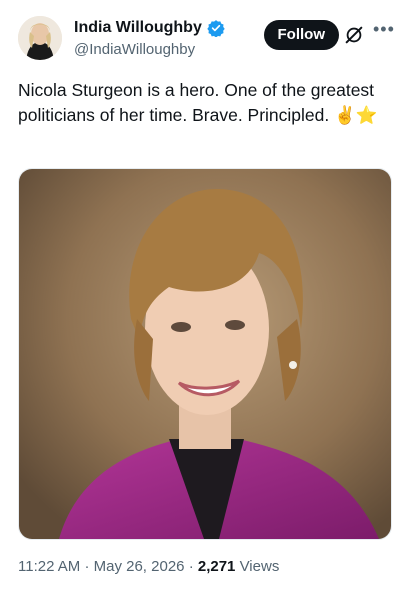 The image size is (409, 600). Describe the element at coordinates (301, 35) in the screenshot. I see `follow-button: Follow` at that location.